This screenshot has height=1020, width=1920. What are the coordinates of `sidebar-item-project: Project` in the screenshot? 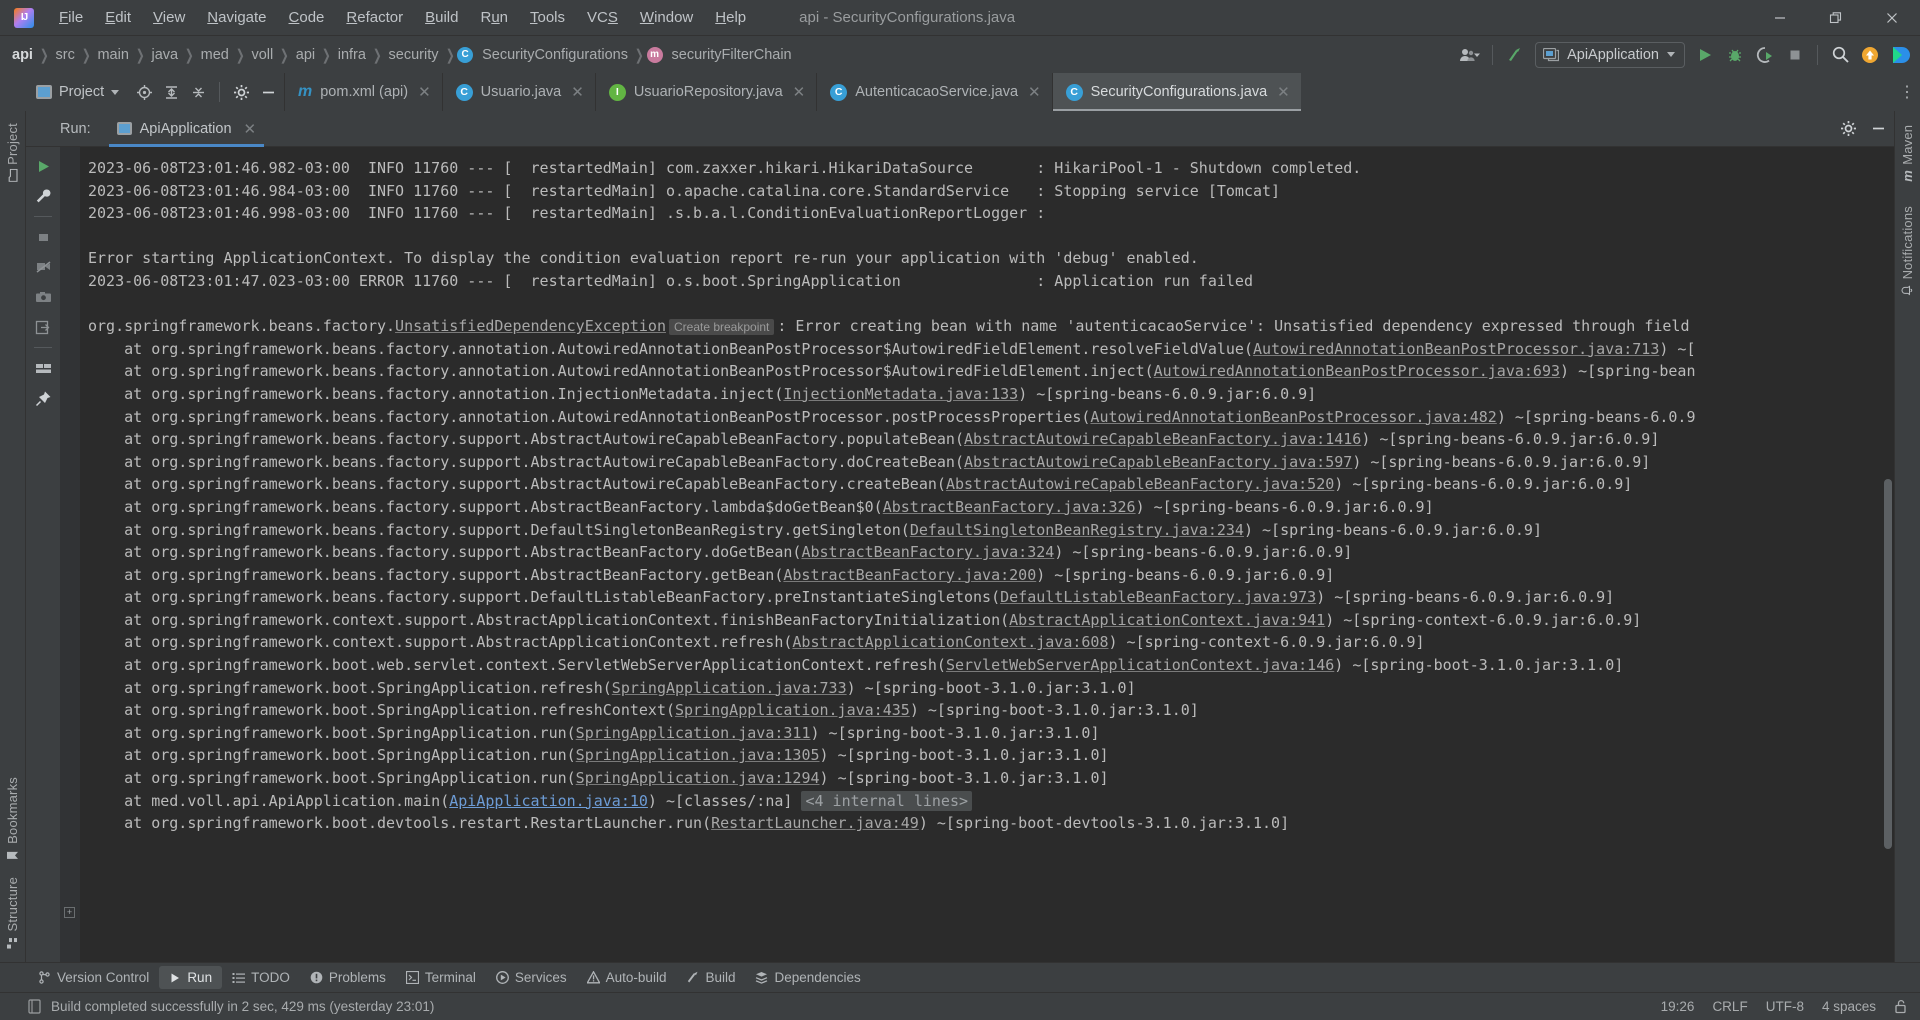 It's located at (12, 152).